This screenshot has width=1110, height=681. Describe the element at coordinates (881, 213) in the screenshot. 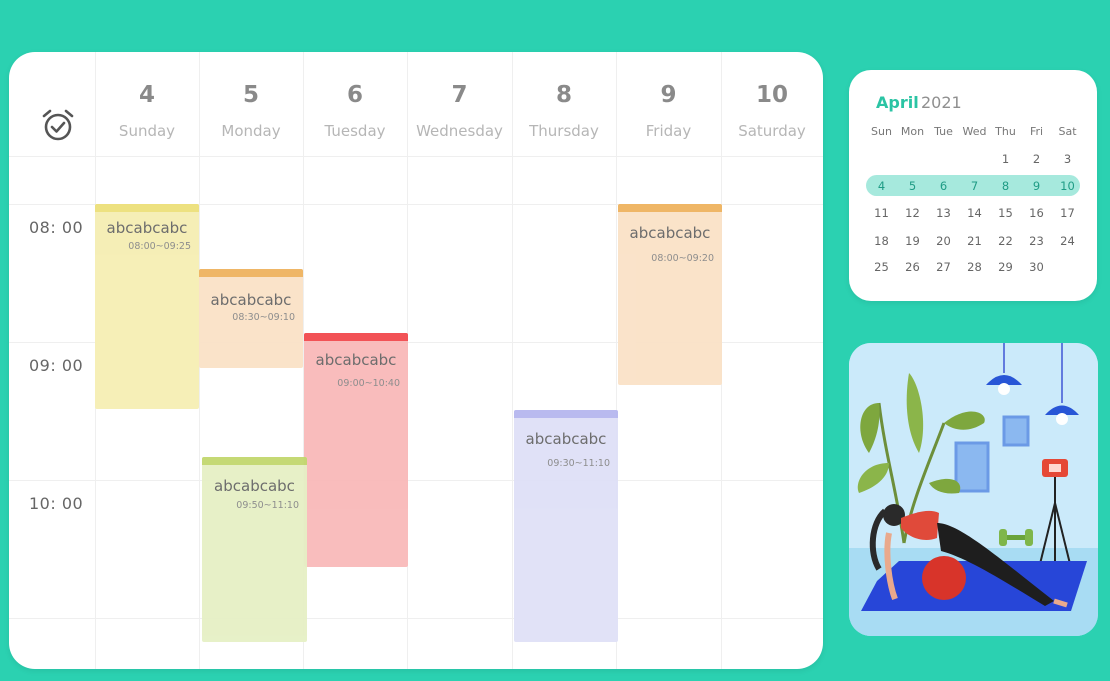

I see `calendar-day: 11` at that location.